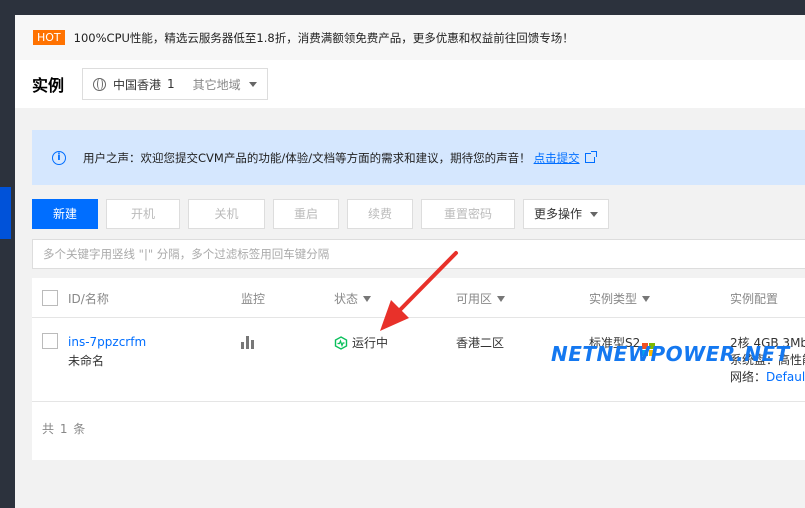  I want to click on table-header: ID/名称 监控 状态 可用区 实例类型 实例配置, so click(418, 298).